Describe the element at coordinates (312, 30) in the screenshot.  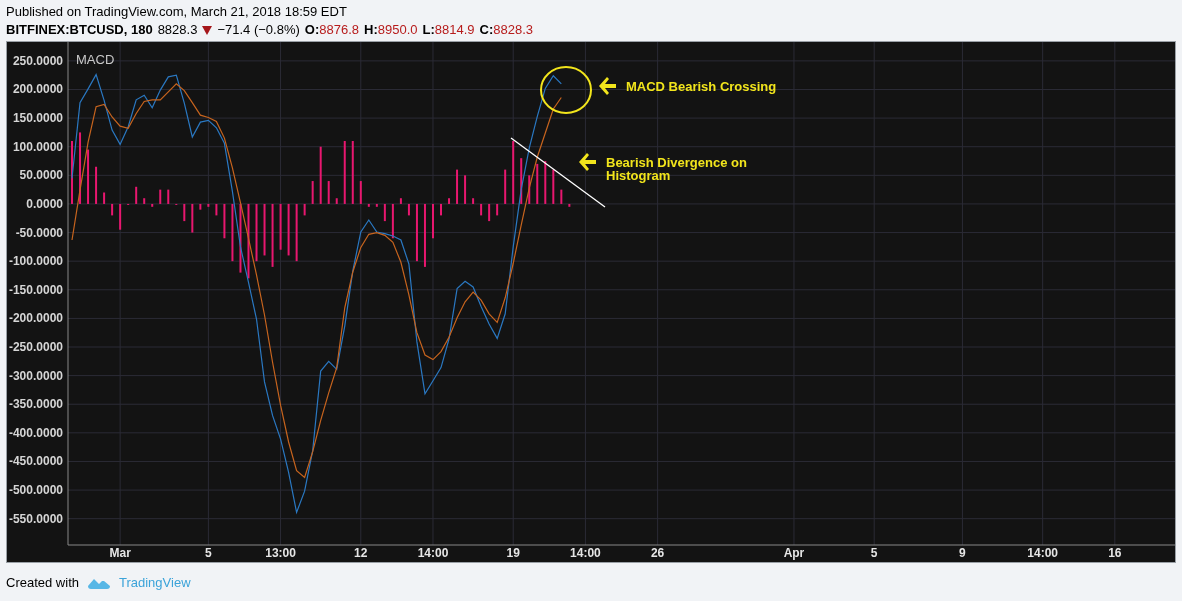
I see `ohlc-label: O:` at that location.